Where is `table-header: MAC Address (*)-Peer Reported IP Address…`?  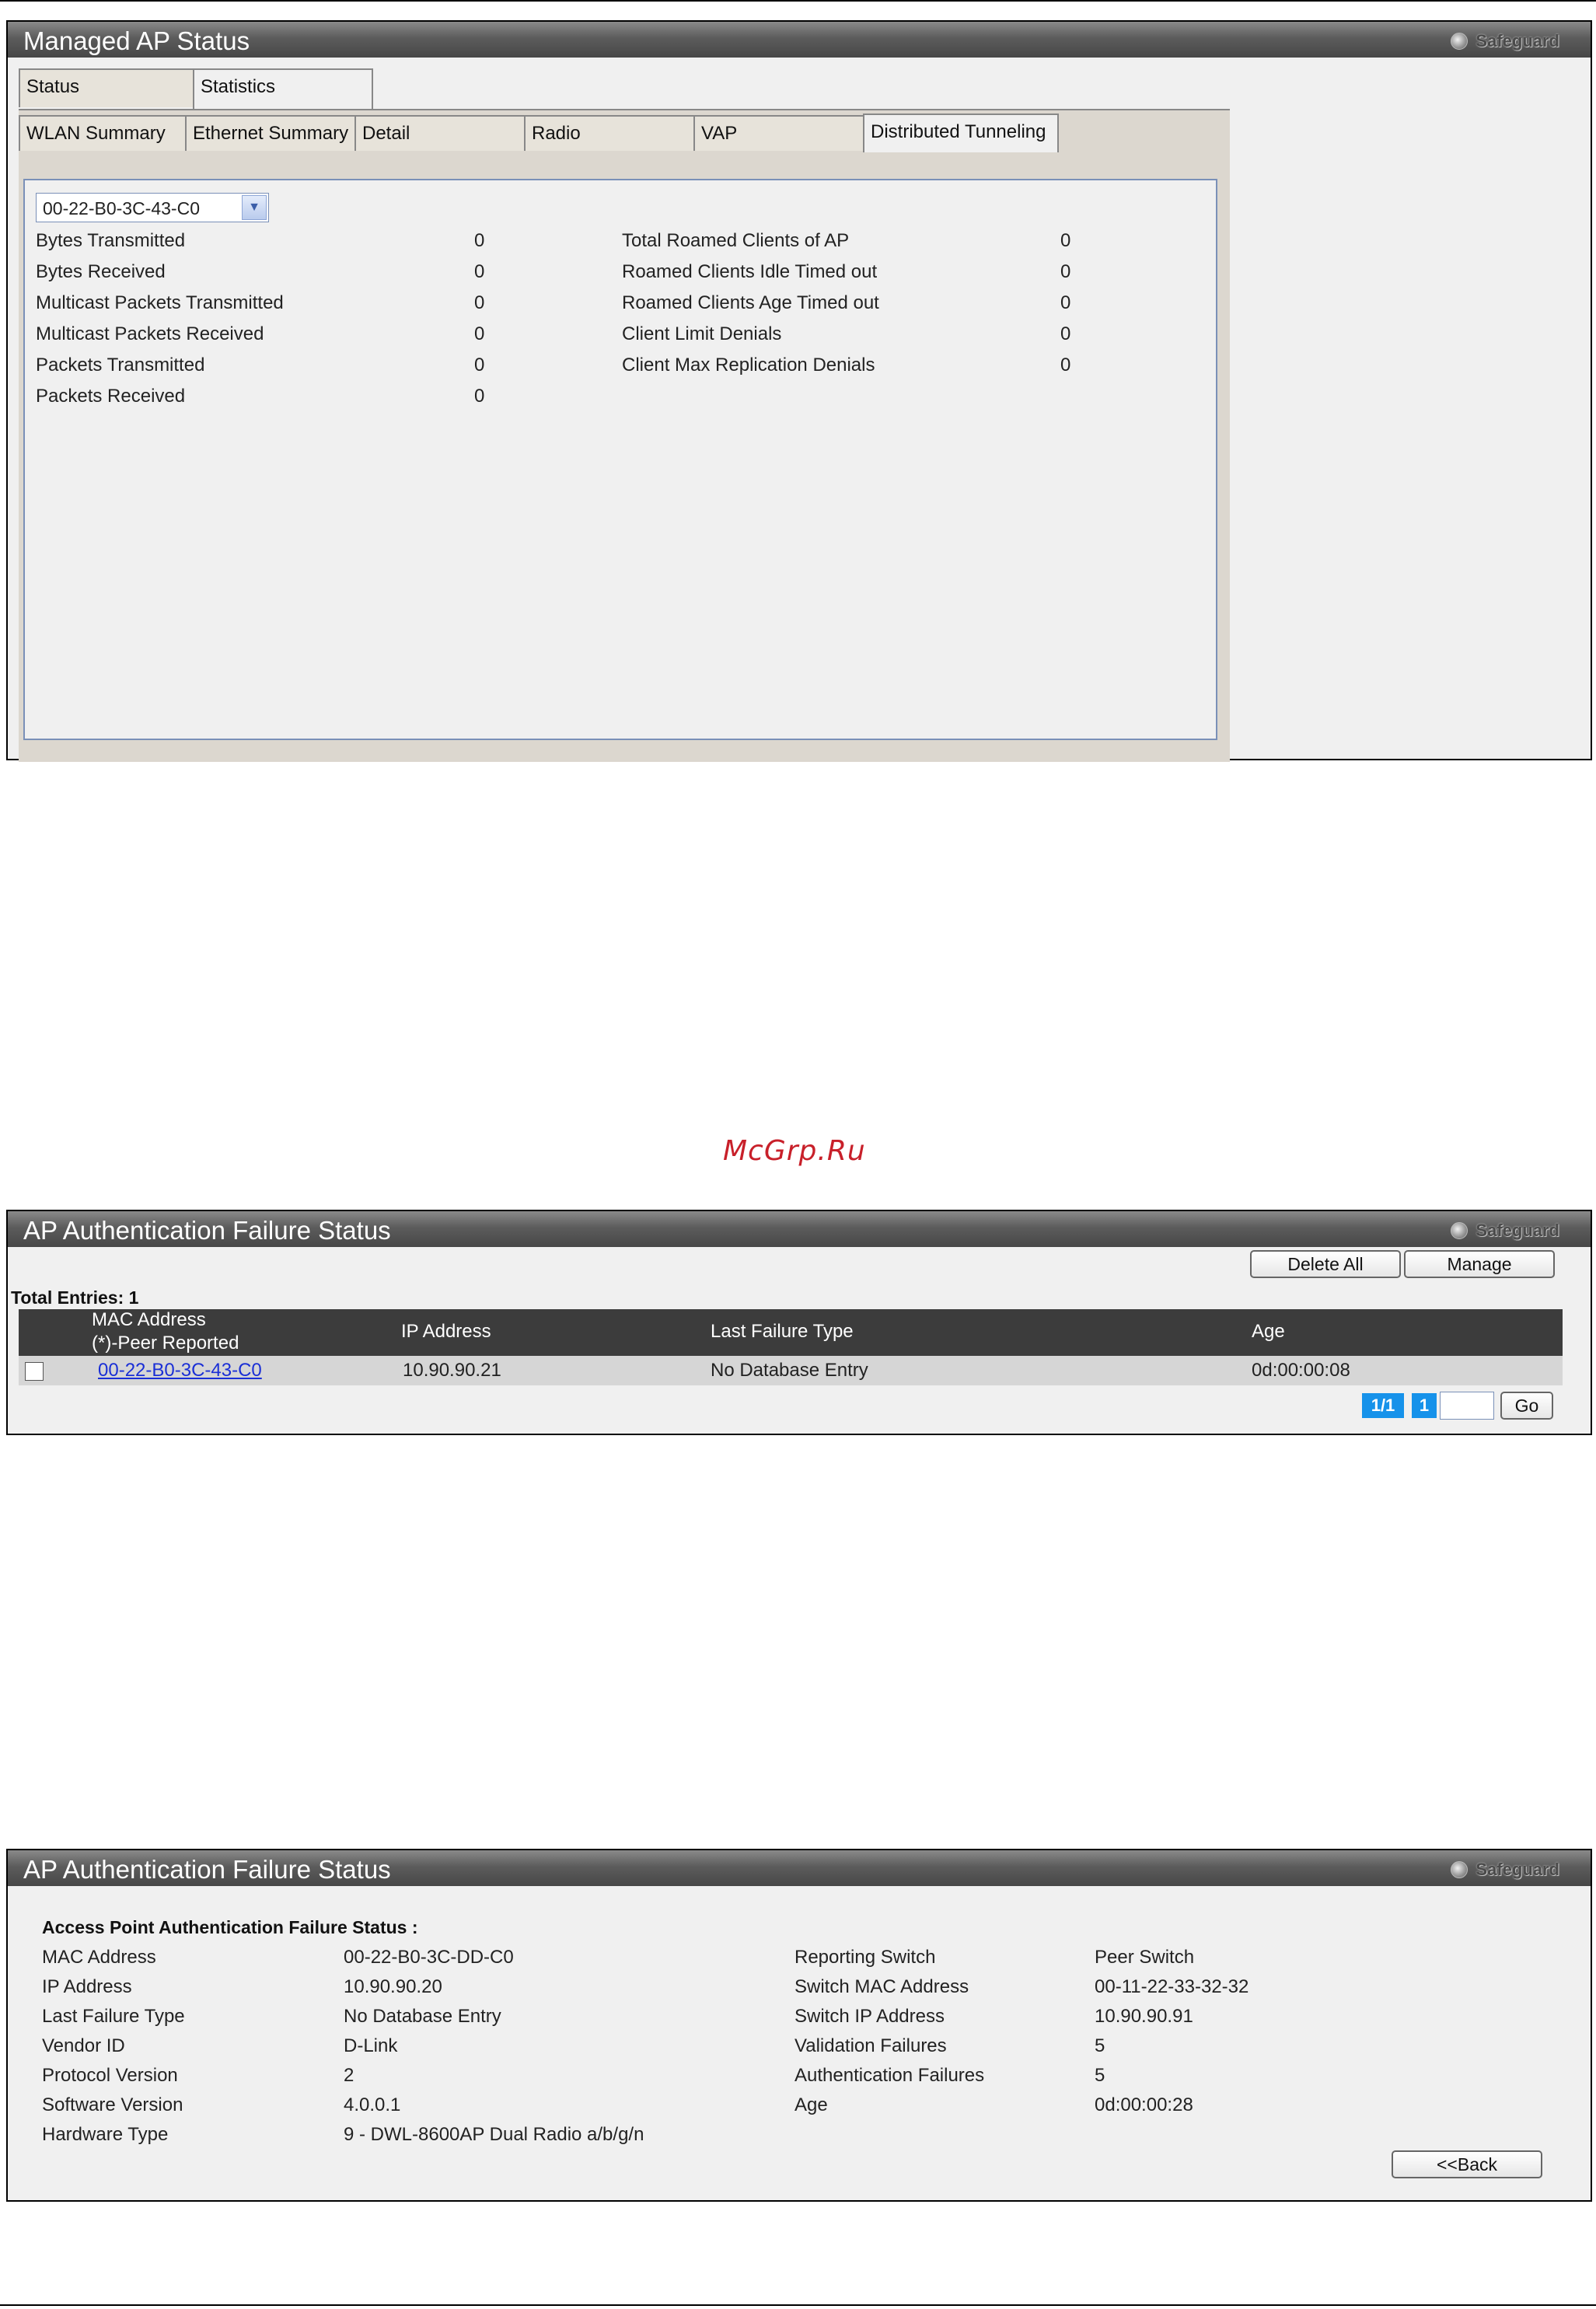 table-header: MAC Address (*)-Peer Reported IP Address… is located at coordinates (791, 1332).